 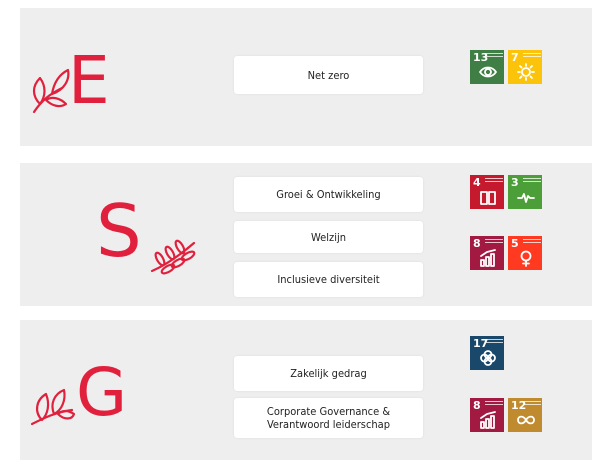 I want to click on topic-label-line1: Corporate Governance &, so click(x=328, y=411).